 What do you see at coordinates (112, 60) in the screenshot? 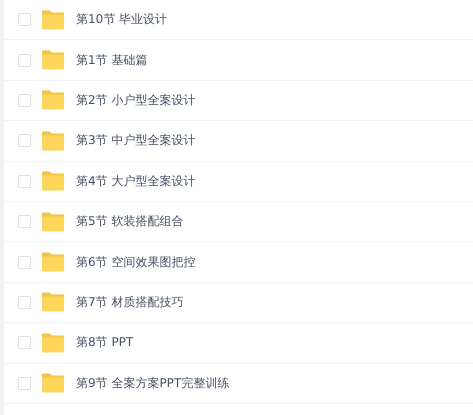
I see `folder-name: 第1节 基础篇` at bounding box center [112, 60].